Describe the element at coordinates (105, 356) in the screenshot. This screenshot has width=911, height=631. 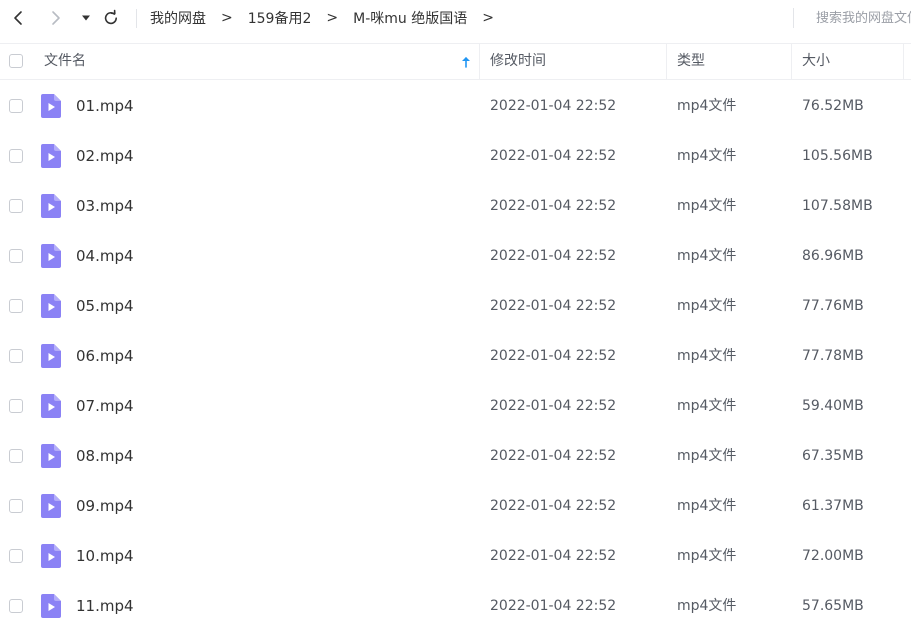
I see `file-name: 06.mp4` at that location.